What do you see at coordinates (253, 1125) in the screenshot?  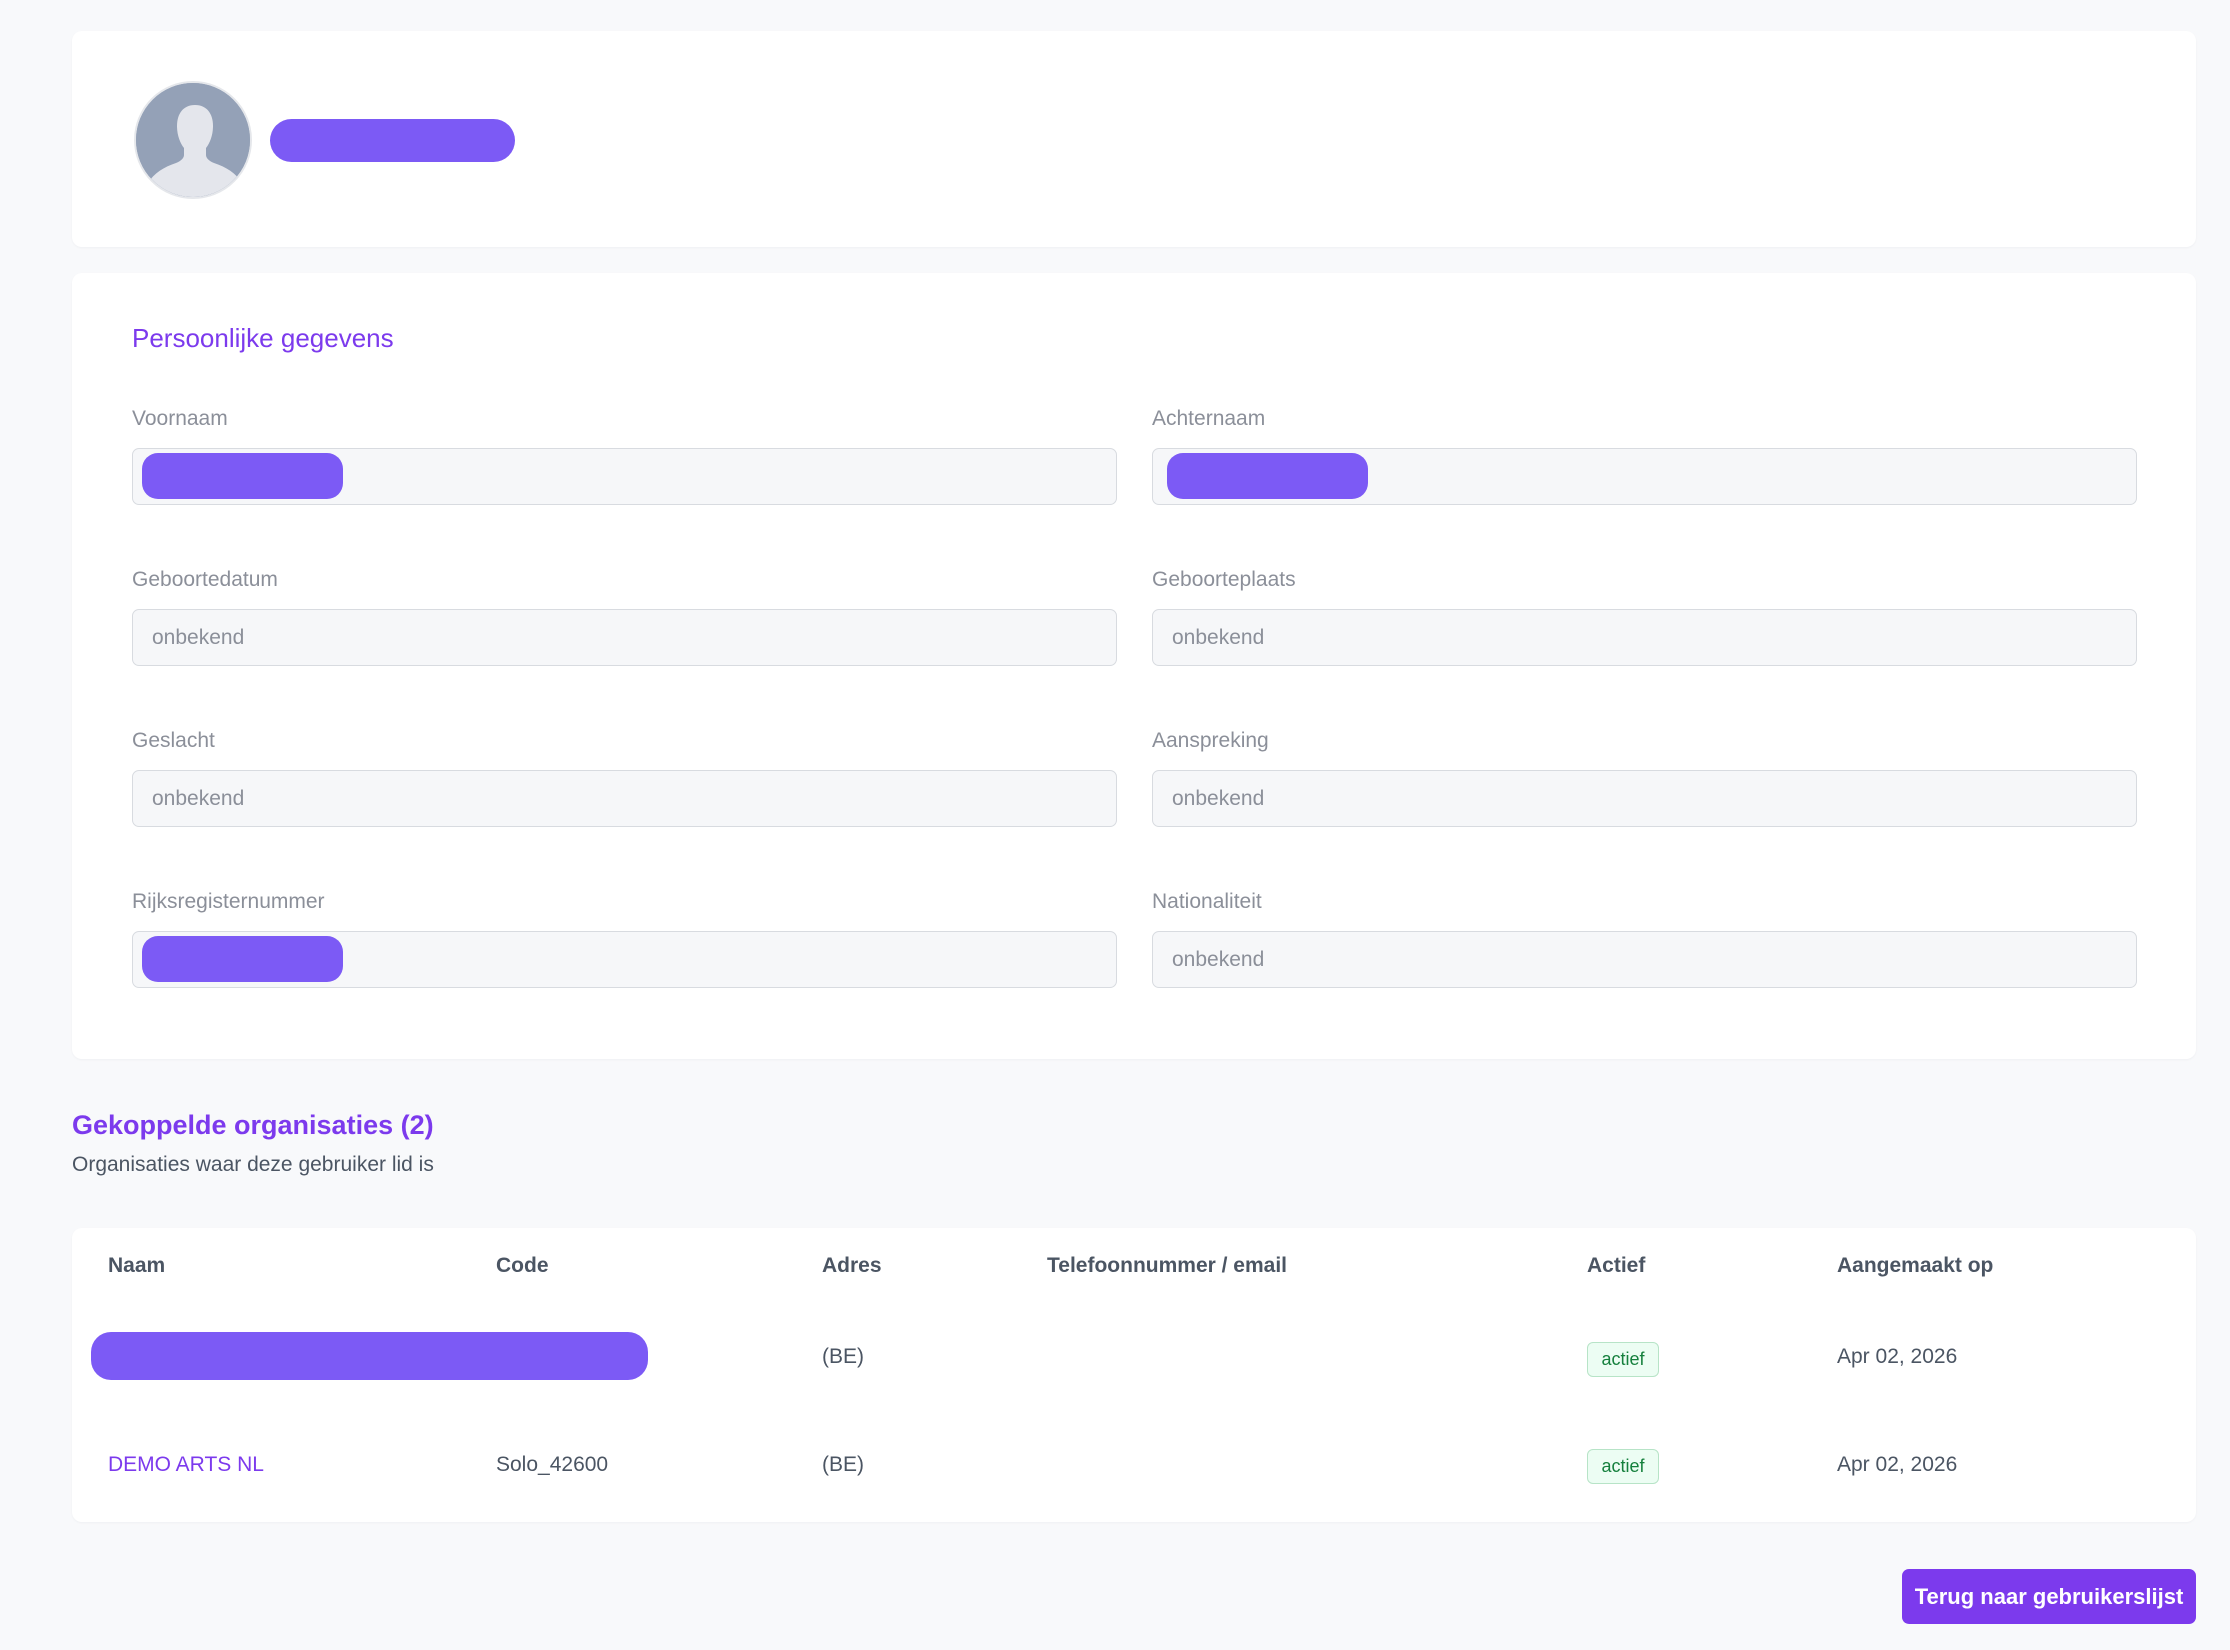 I see `section-title-organisations: Gekoppelde organisaties (2)` at bounding box center [253, 1125].